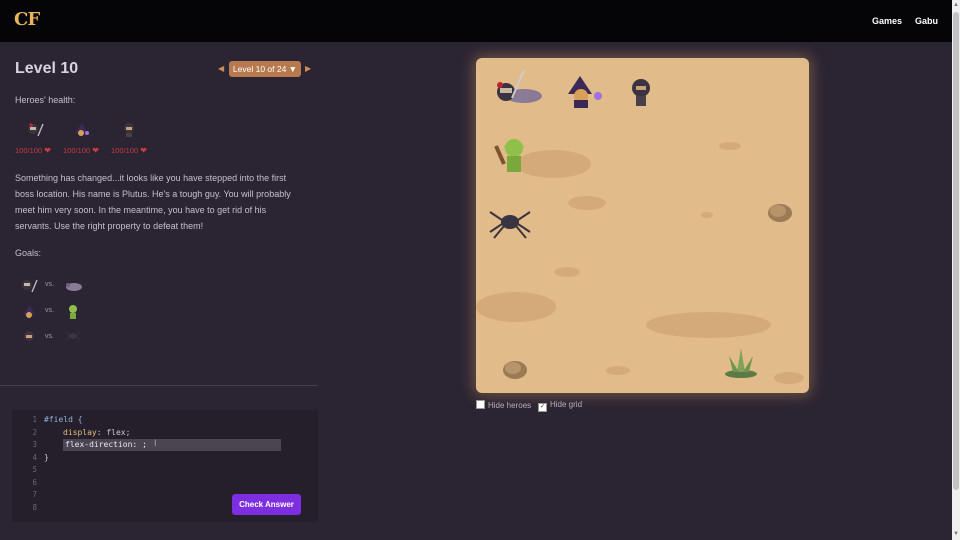  I want to click on spider-enemy-icon, so click(73, 336).